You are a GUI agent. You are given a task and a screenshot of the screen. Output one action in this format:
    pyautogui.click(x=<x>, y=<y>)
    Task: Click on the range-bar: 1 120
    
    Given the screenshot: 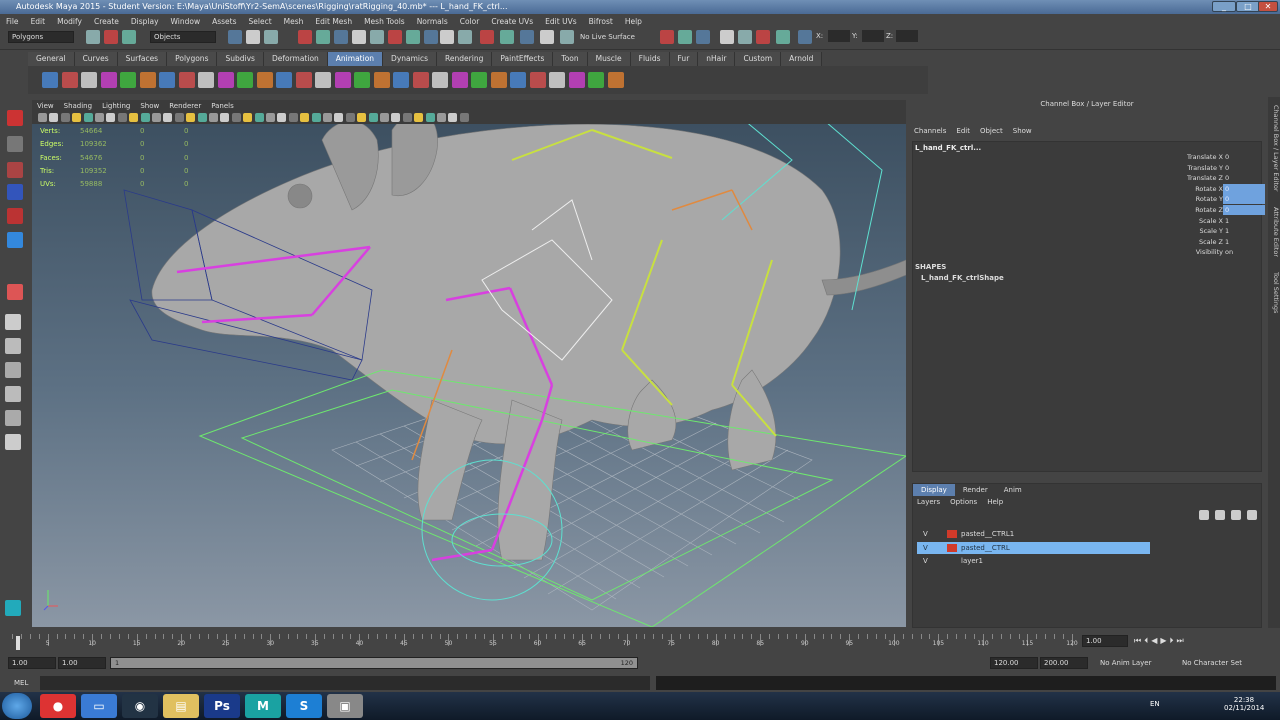 What is the action you would take?
    pyautogui.click(x=374, y=663)
    